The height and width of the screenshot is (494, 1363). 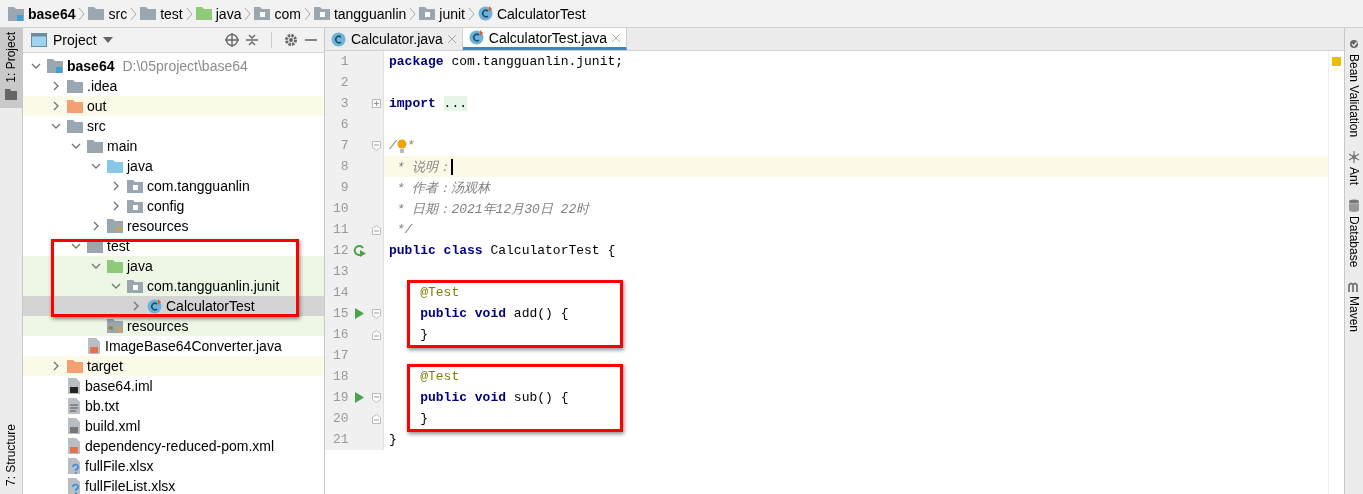 What do you see at coordinates (436, 250) in the screenshot?
I see `code-text: public class` at bounding box center [436, 250].